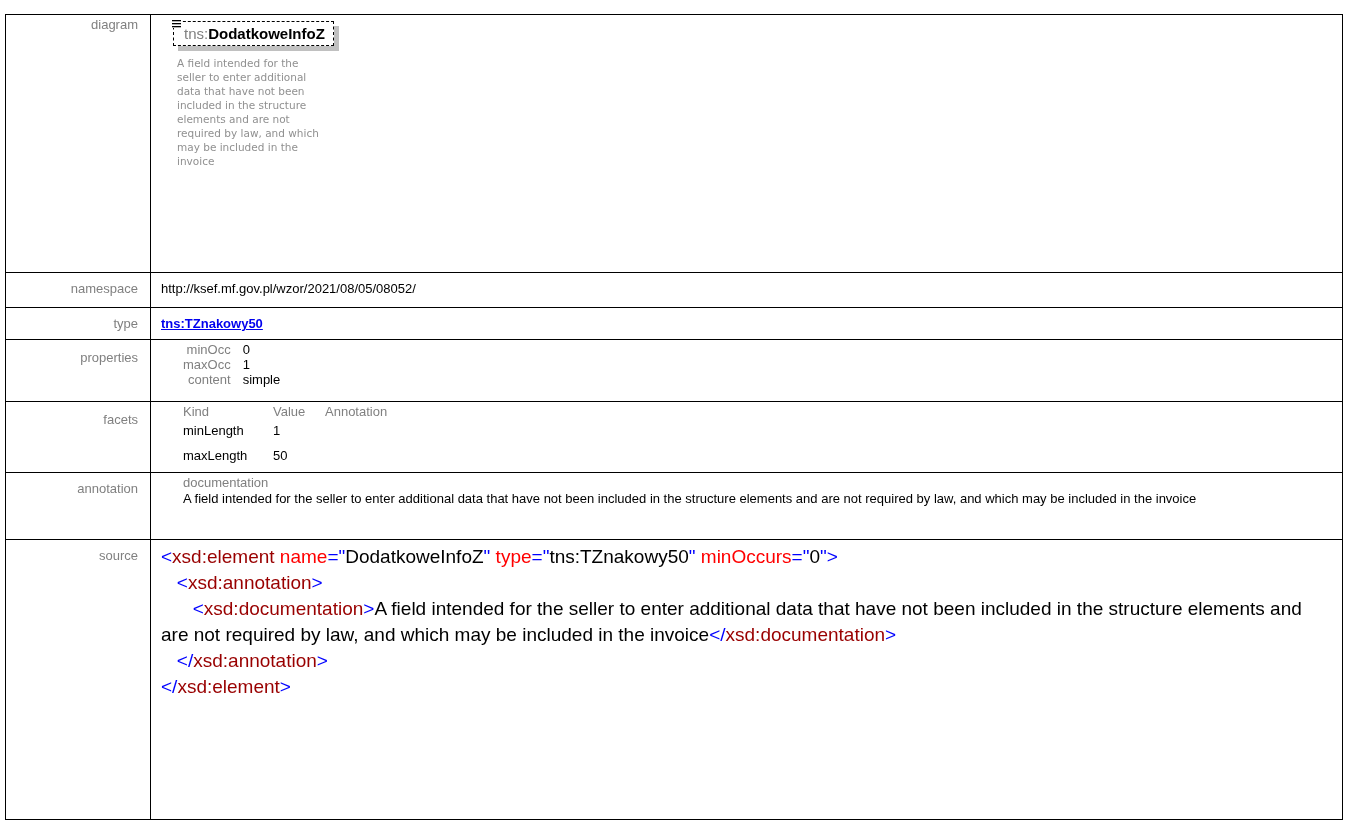 This screenshot has width=1346, height=828. What do you see at coordinates (214, 430) in the screenshot?
I see `facet-kind: minLength` at bounding box center [214, 430].